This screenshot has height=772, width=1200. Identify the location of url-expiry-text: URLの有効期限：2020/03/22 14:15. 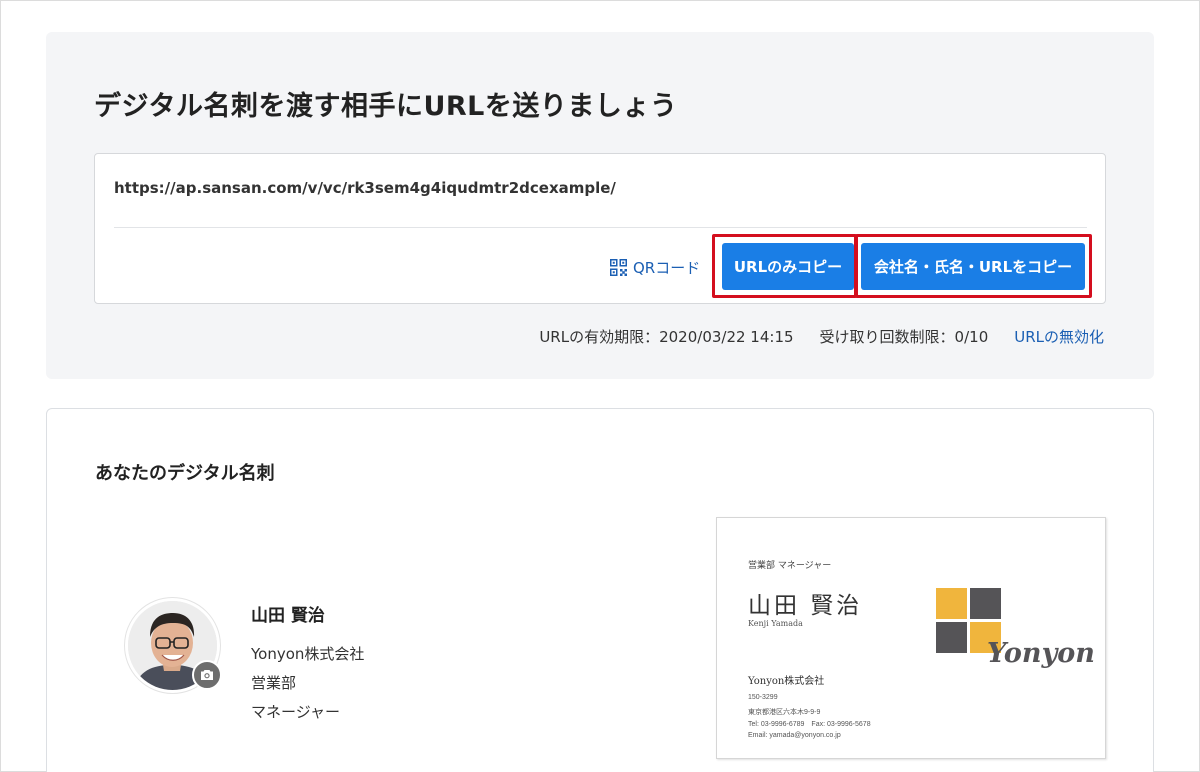
(666, 337).